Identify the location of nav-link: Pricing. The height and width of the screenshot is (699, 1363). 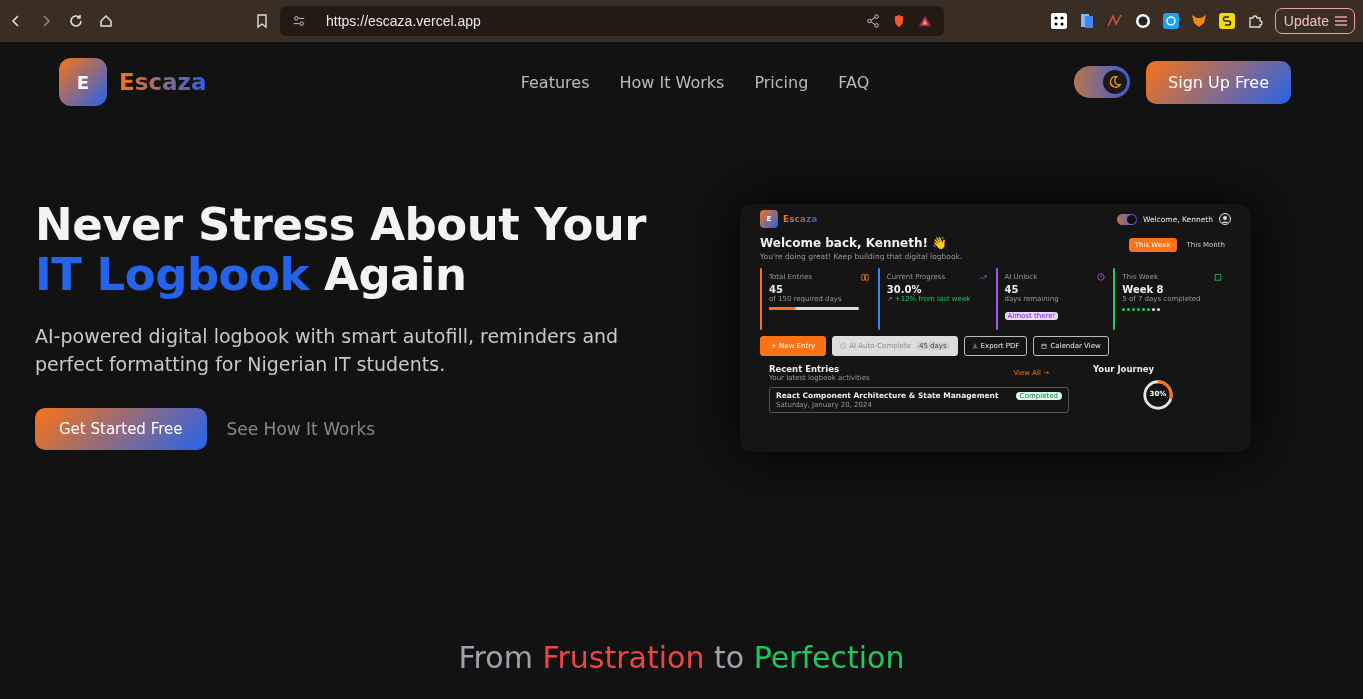
(781, 82).